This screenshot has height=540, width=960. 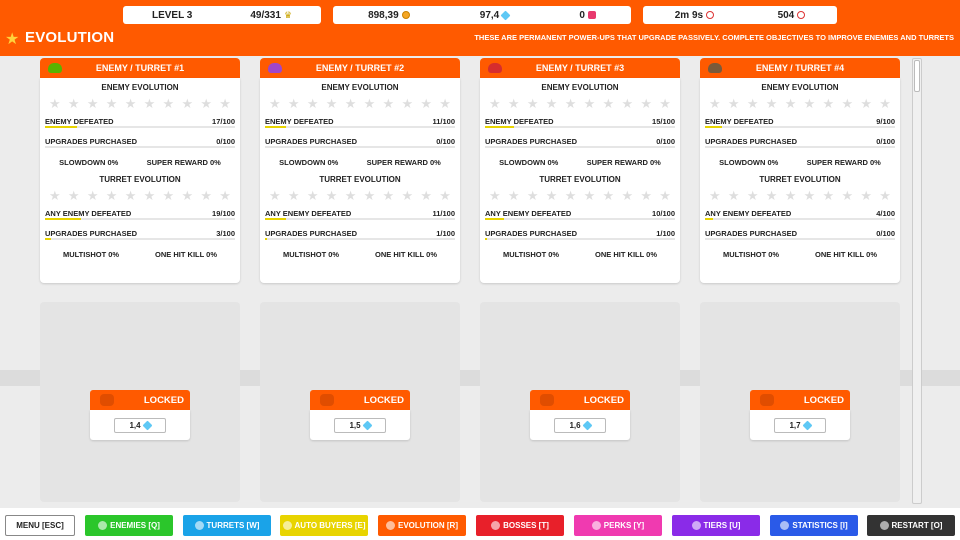 I want to click on card-header: ENEMY / TURRET #4, so click(x=800, y=68).